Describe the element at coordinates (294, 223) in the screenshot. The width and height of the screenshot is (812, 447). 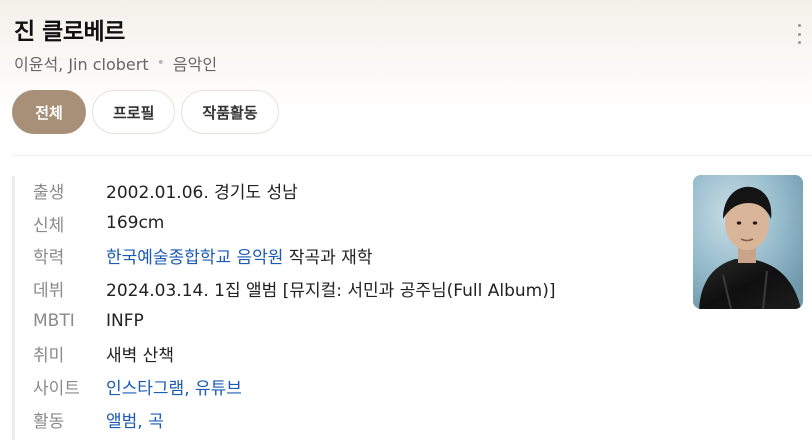
I see `info-row-height: 신체 169cm` at that location.